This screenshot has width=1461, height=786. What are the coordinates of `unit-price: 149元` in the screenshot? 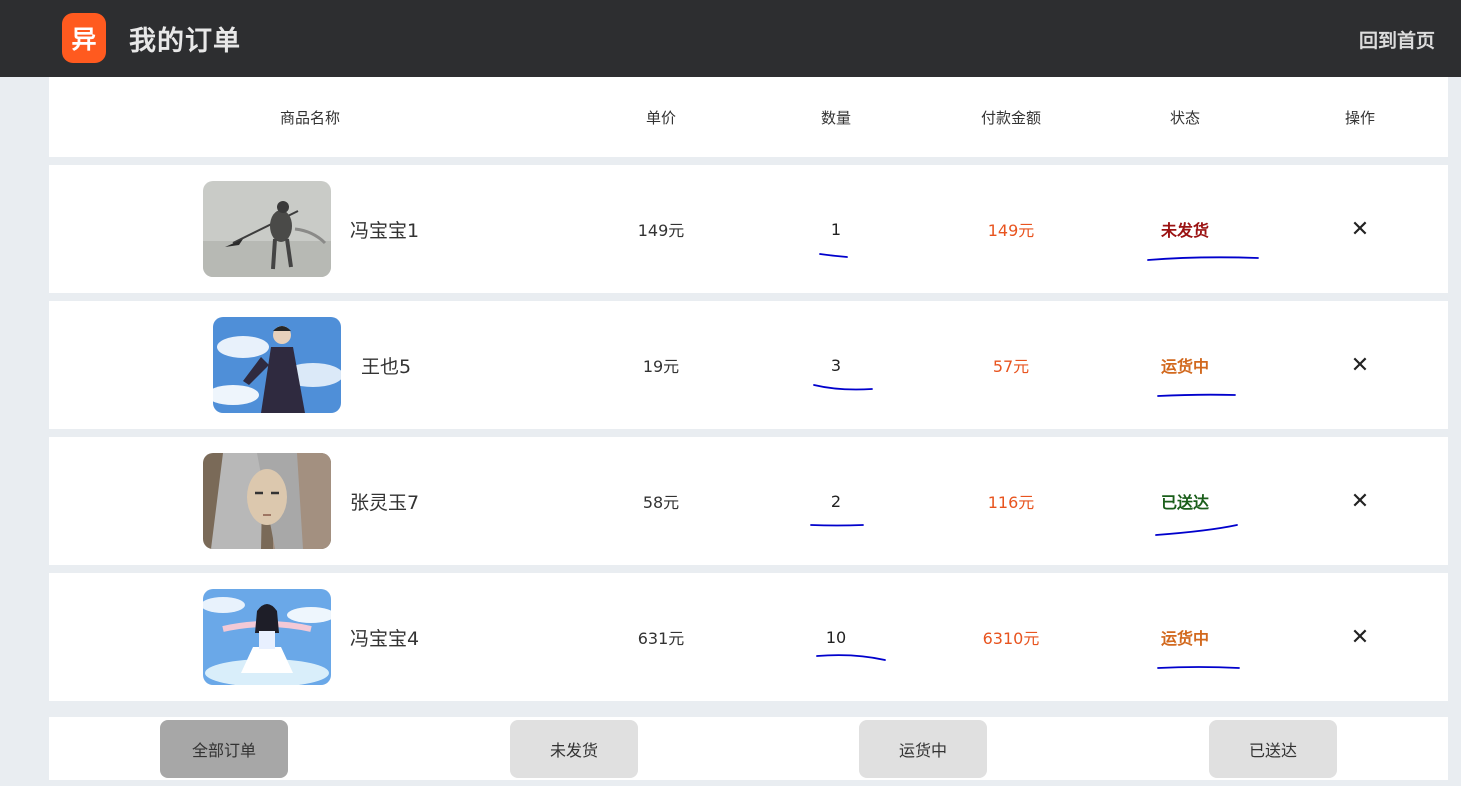 It's located at (661, 230).